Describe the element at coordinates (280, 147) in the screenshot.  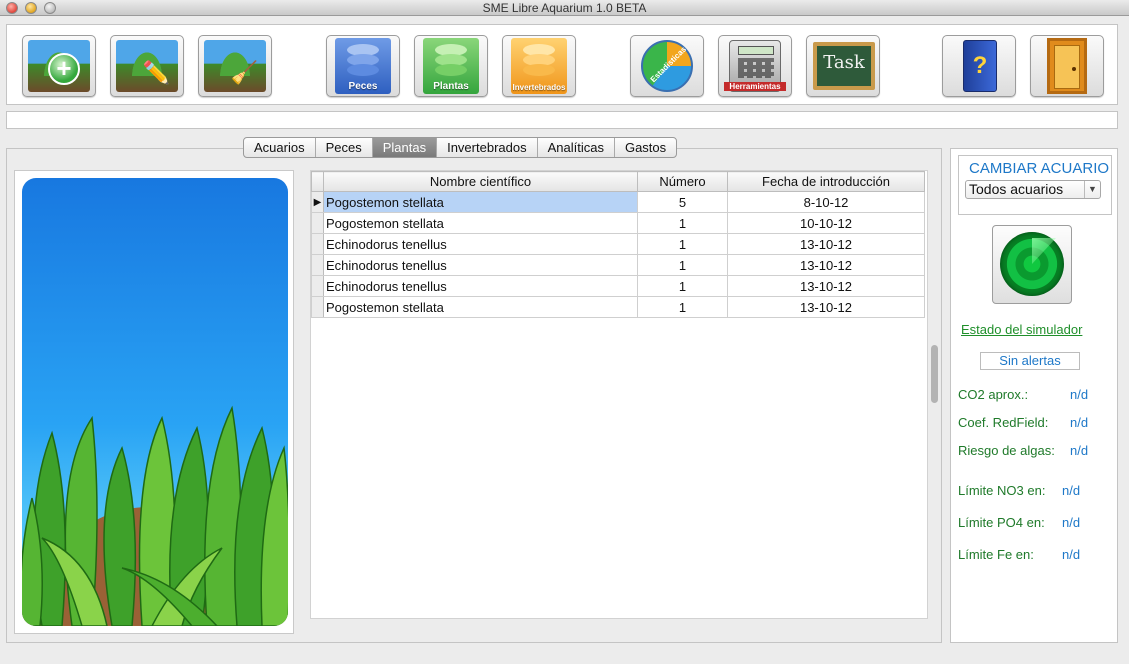
I see `tab-acuarios: Acuarios` at that location.